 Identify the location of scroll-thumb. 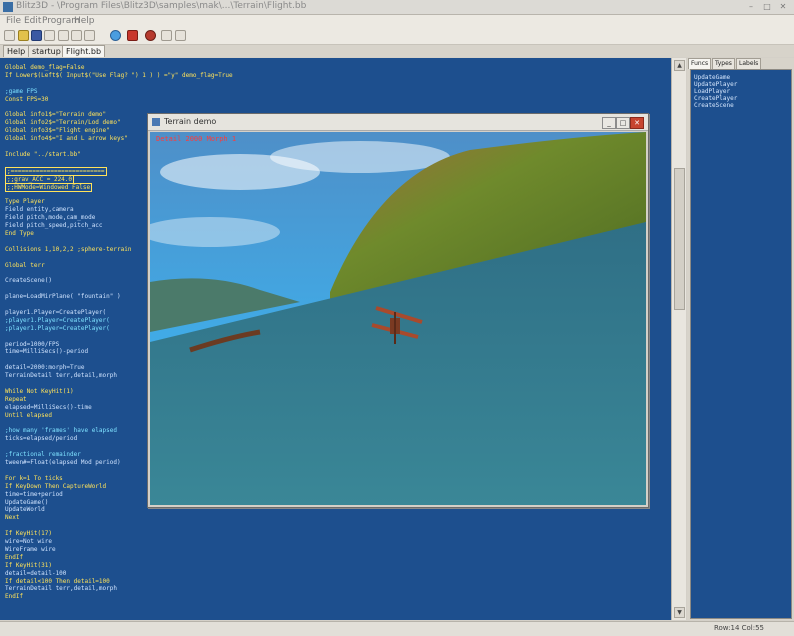
(679, 239).